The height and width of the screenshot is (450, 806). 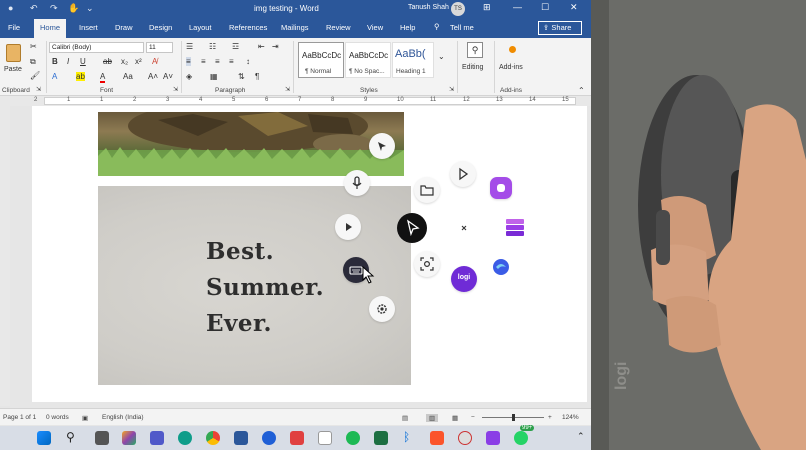 What do you see at coordinates (123, 417) in the screenshot?
I see `language: English (India)` at bounding box center [123, 417].